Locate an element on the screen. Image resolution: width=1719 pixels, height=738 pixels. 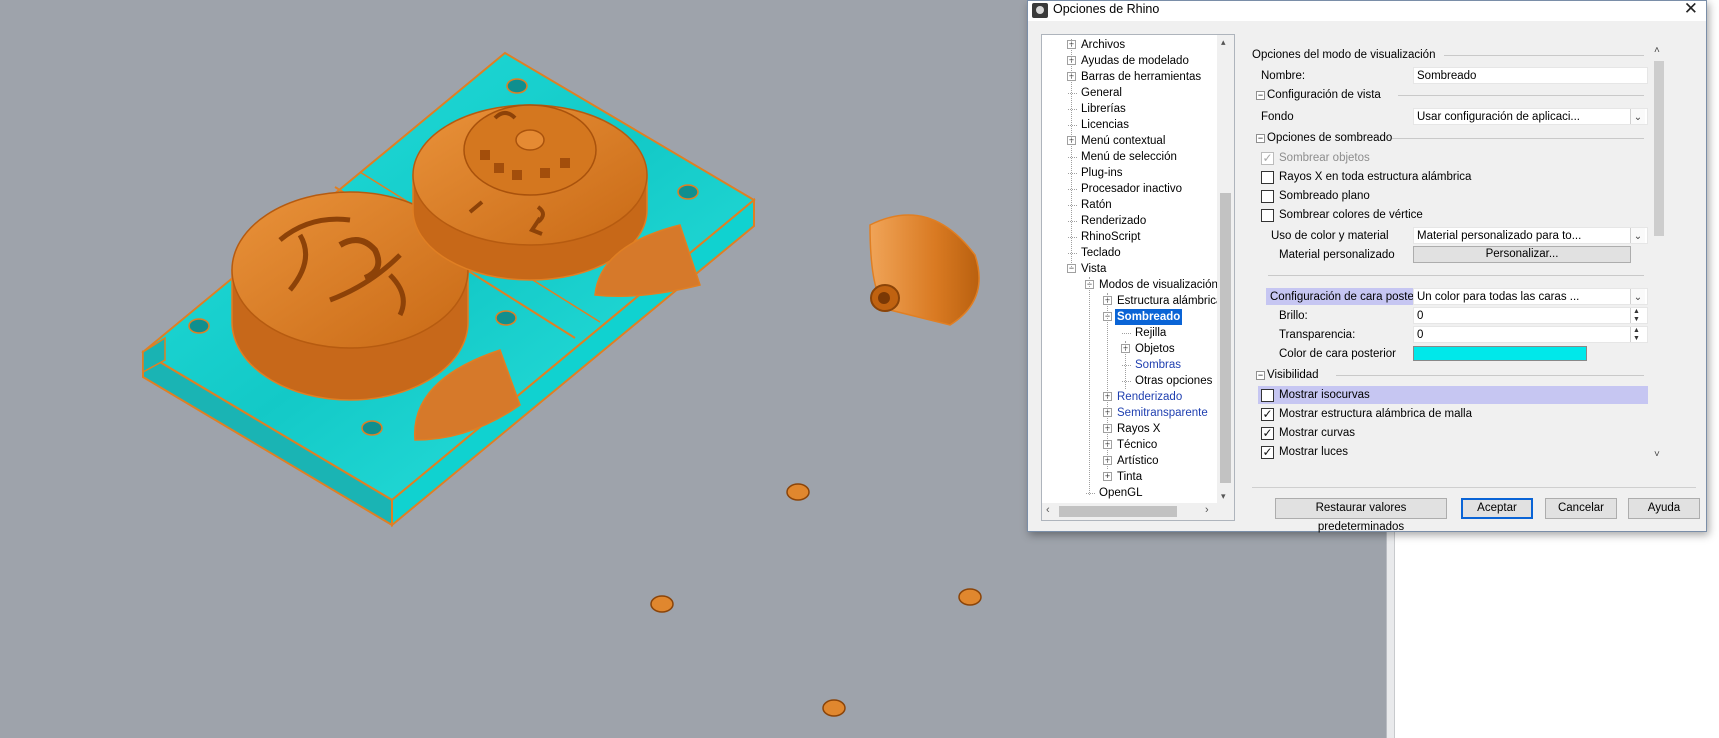
options-scrollbar: ˄ ˅ is located at coordinates (1658, 255).